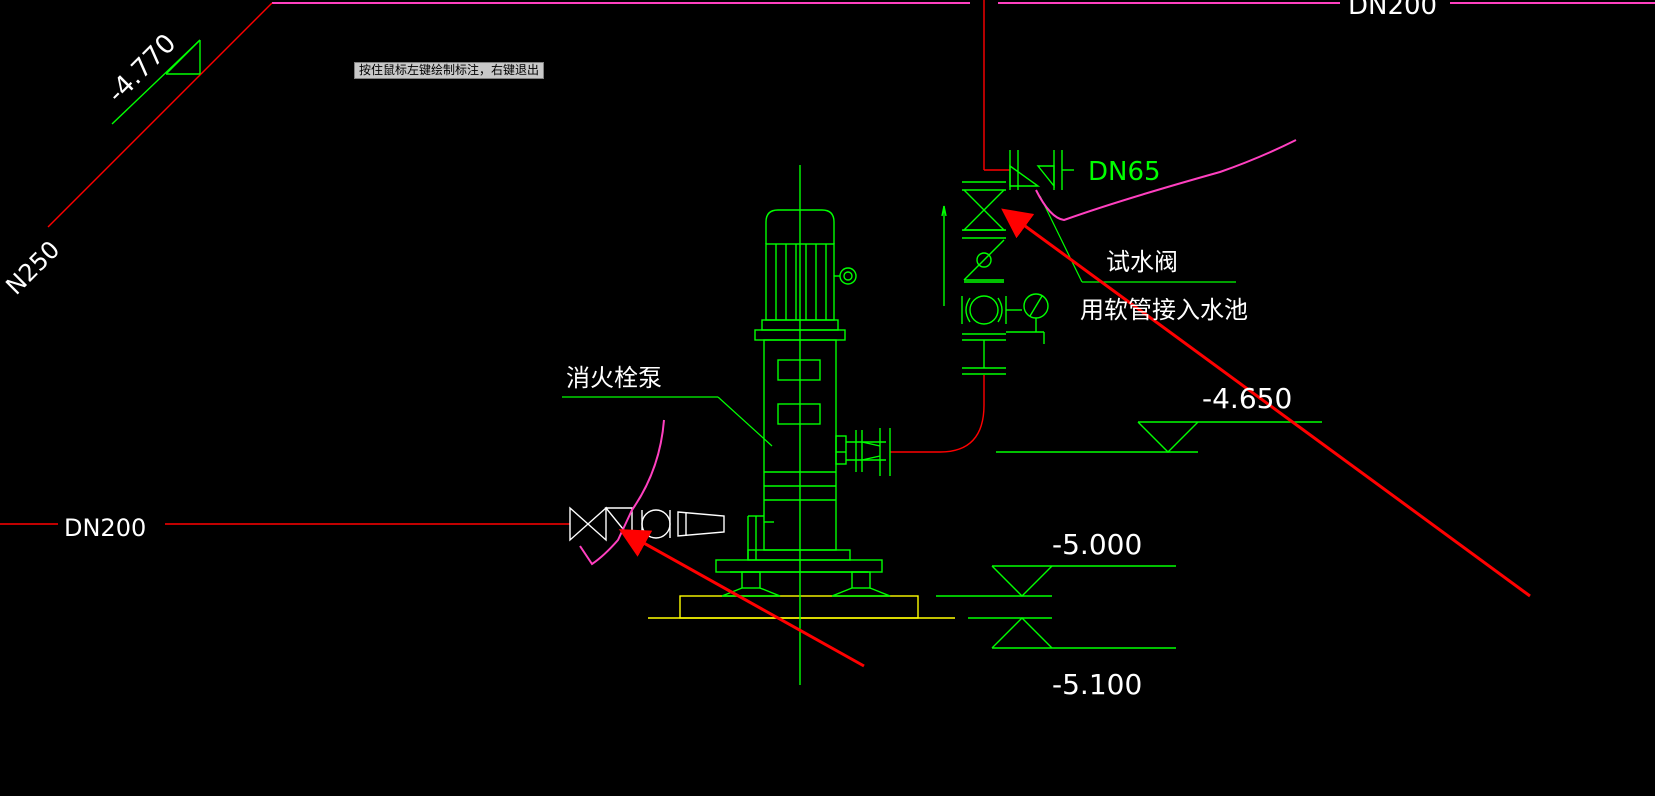  Describe the element at coordinates (105, 528) in the screenshot. I see `label-pipe-left: DN200` at that location.